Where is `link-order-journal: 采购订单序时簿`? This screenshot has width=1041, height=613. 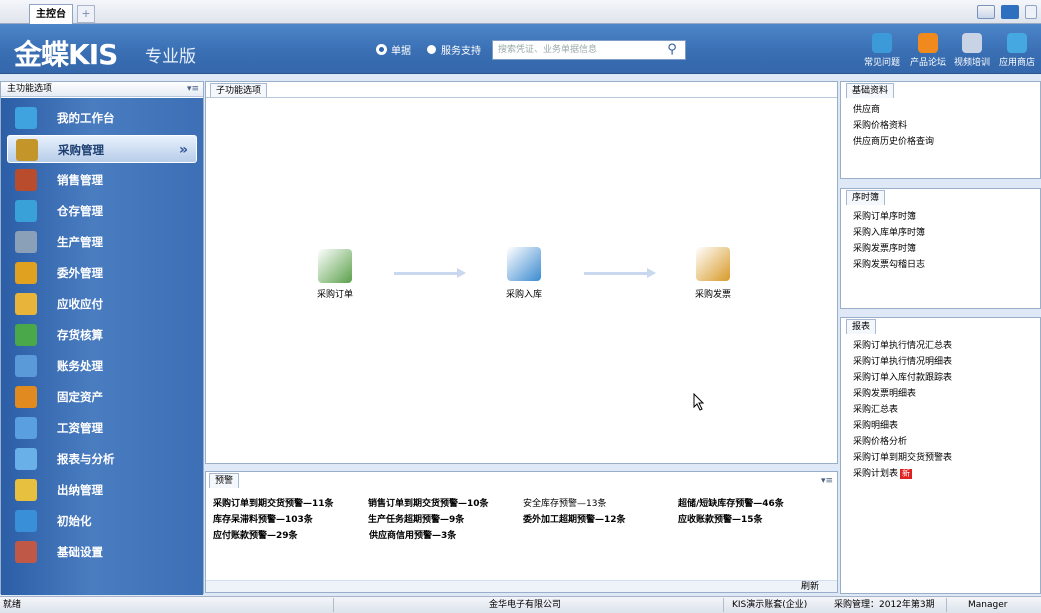
link-order-journal: 采购订单序时簿 is located at coordinates (889, 217).